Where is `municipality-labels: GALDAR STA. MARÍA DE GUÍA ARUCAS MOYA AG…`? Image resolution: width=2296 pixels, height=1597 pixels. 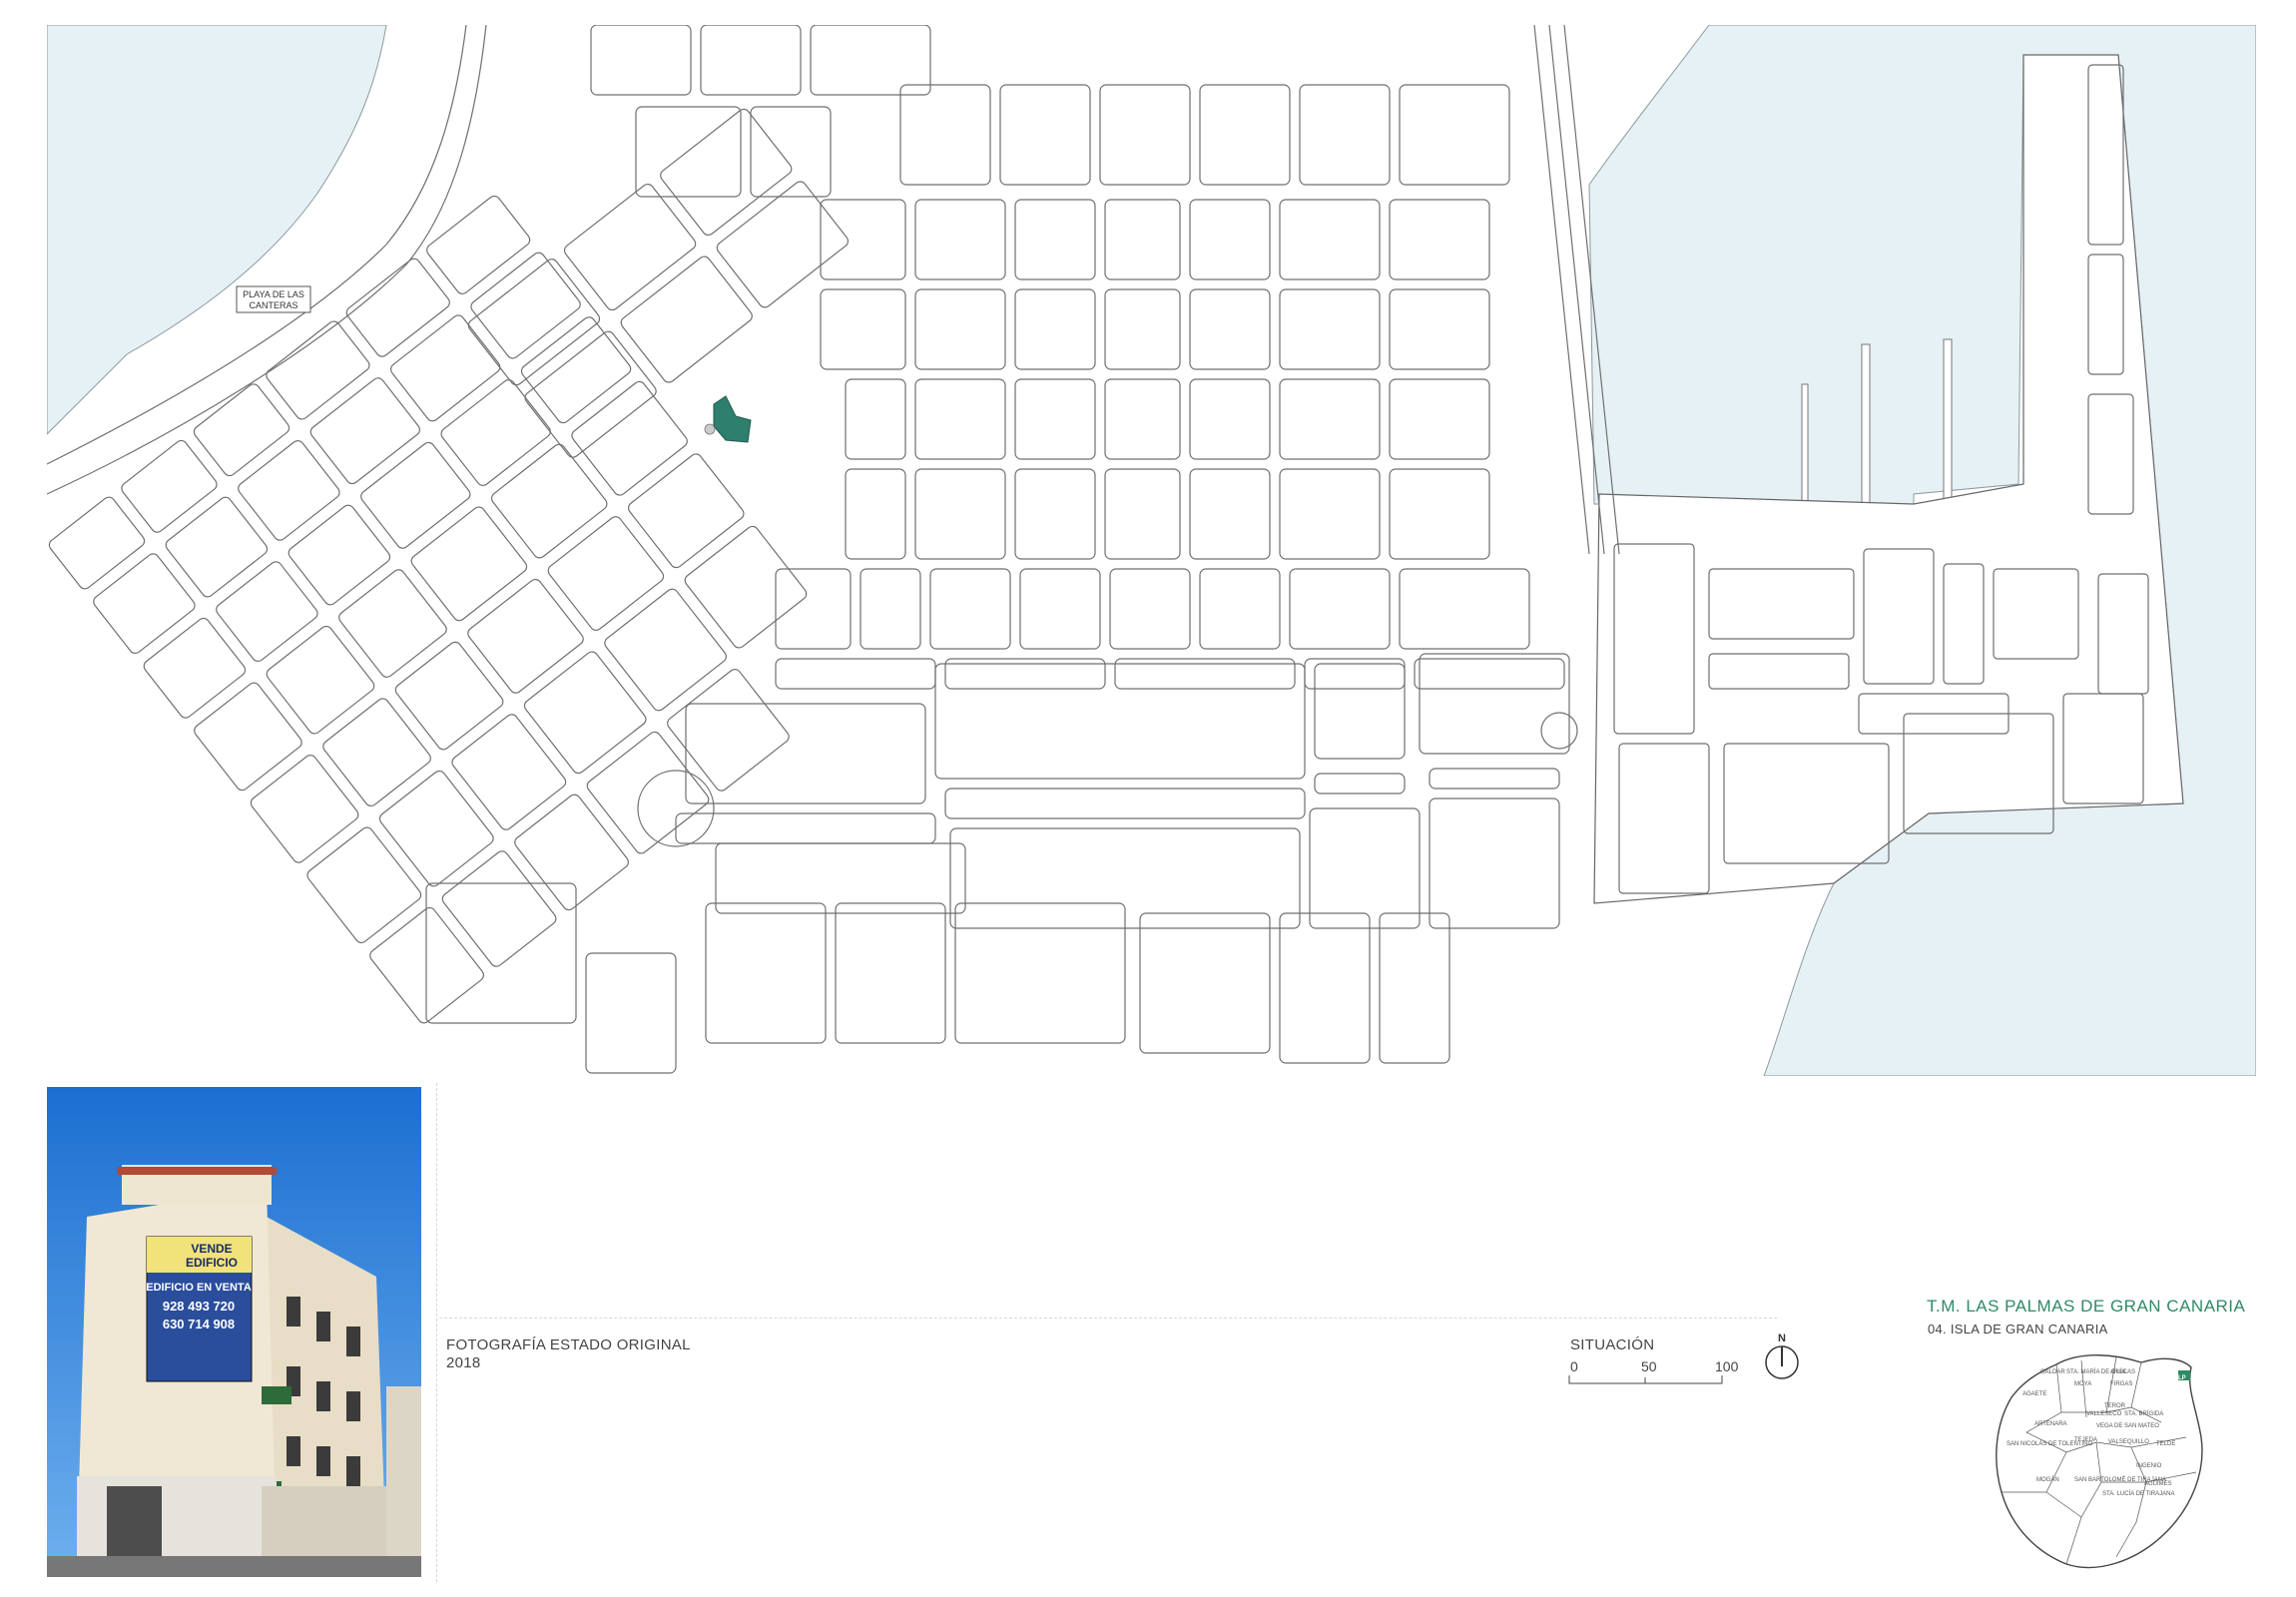
municipality-labels: GALDAR STA. MARÍA DE GUÍA ARUCAS MOYA AG… is located at coordinates (2107, 1467).